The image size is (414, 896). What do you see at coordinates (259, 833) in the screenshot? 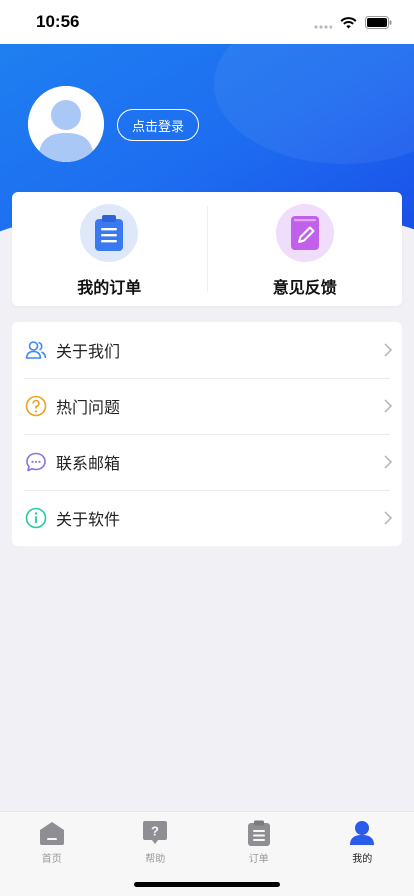
I see `orders-icon` at bounding box center [259, 833].